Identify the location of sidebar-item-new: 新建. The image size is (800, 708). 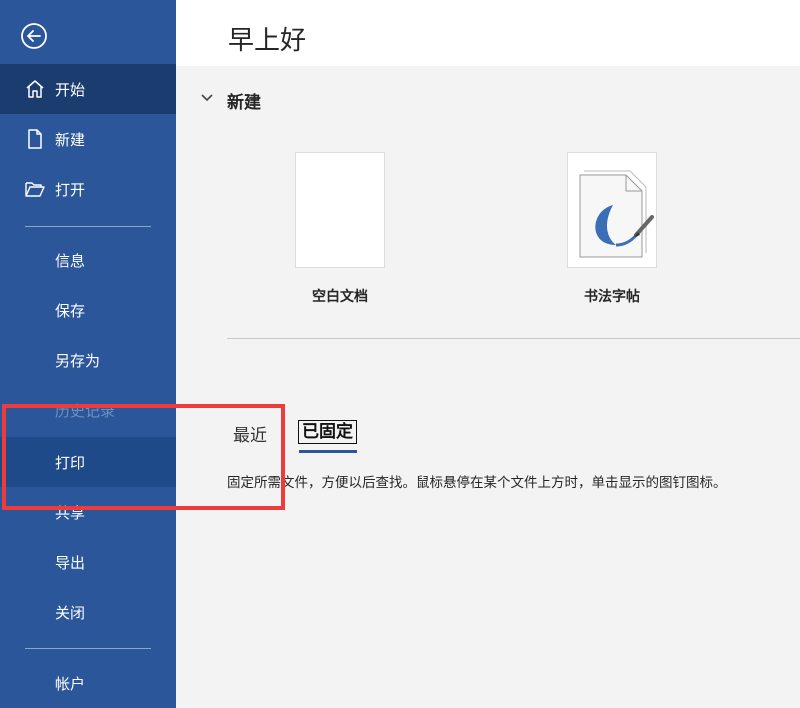
(88, 139).